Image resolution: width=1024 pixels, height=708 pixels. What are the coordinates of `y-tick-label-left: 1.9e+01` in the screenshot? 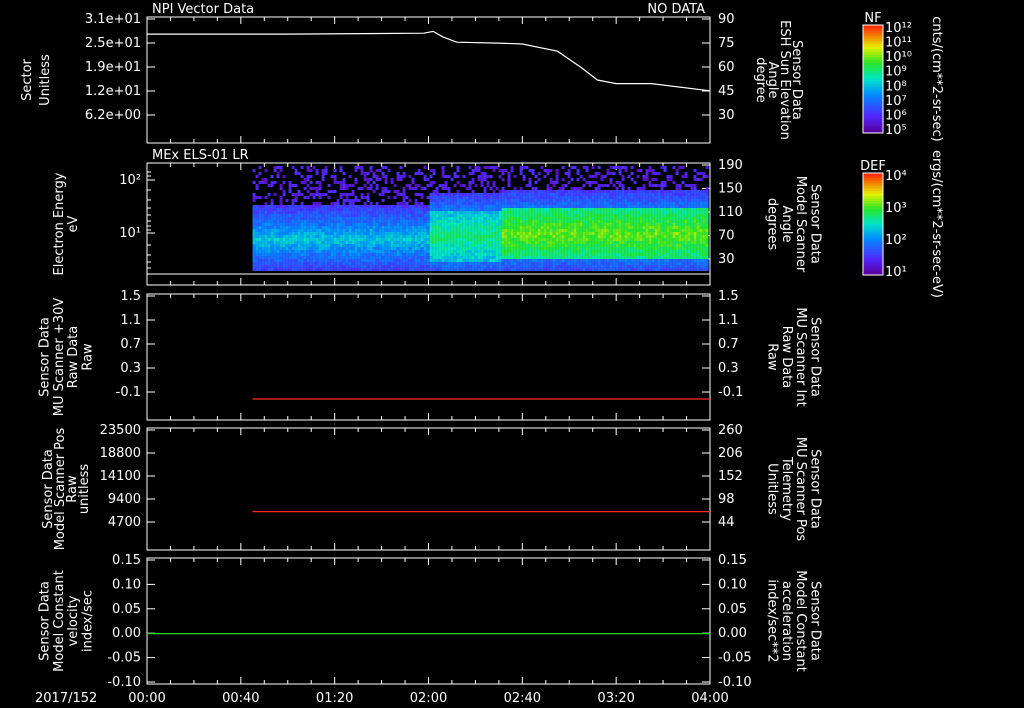 It's located at (113, 67).